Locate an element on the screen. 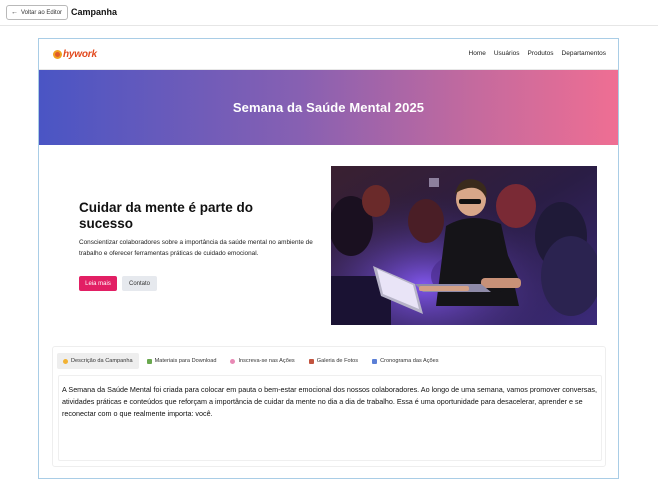  tab-label: Galeria de Fotos is located at coordinates (337, 361).